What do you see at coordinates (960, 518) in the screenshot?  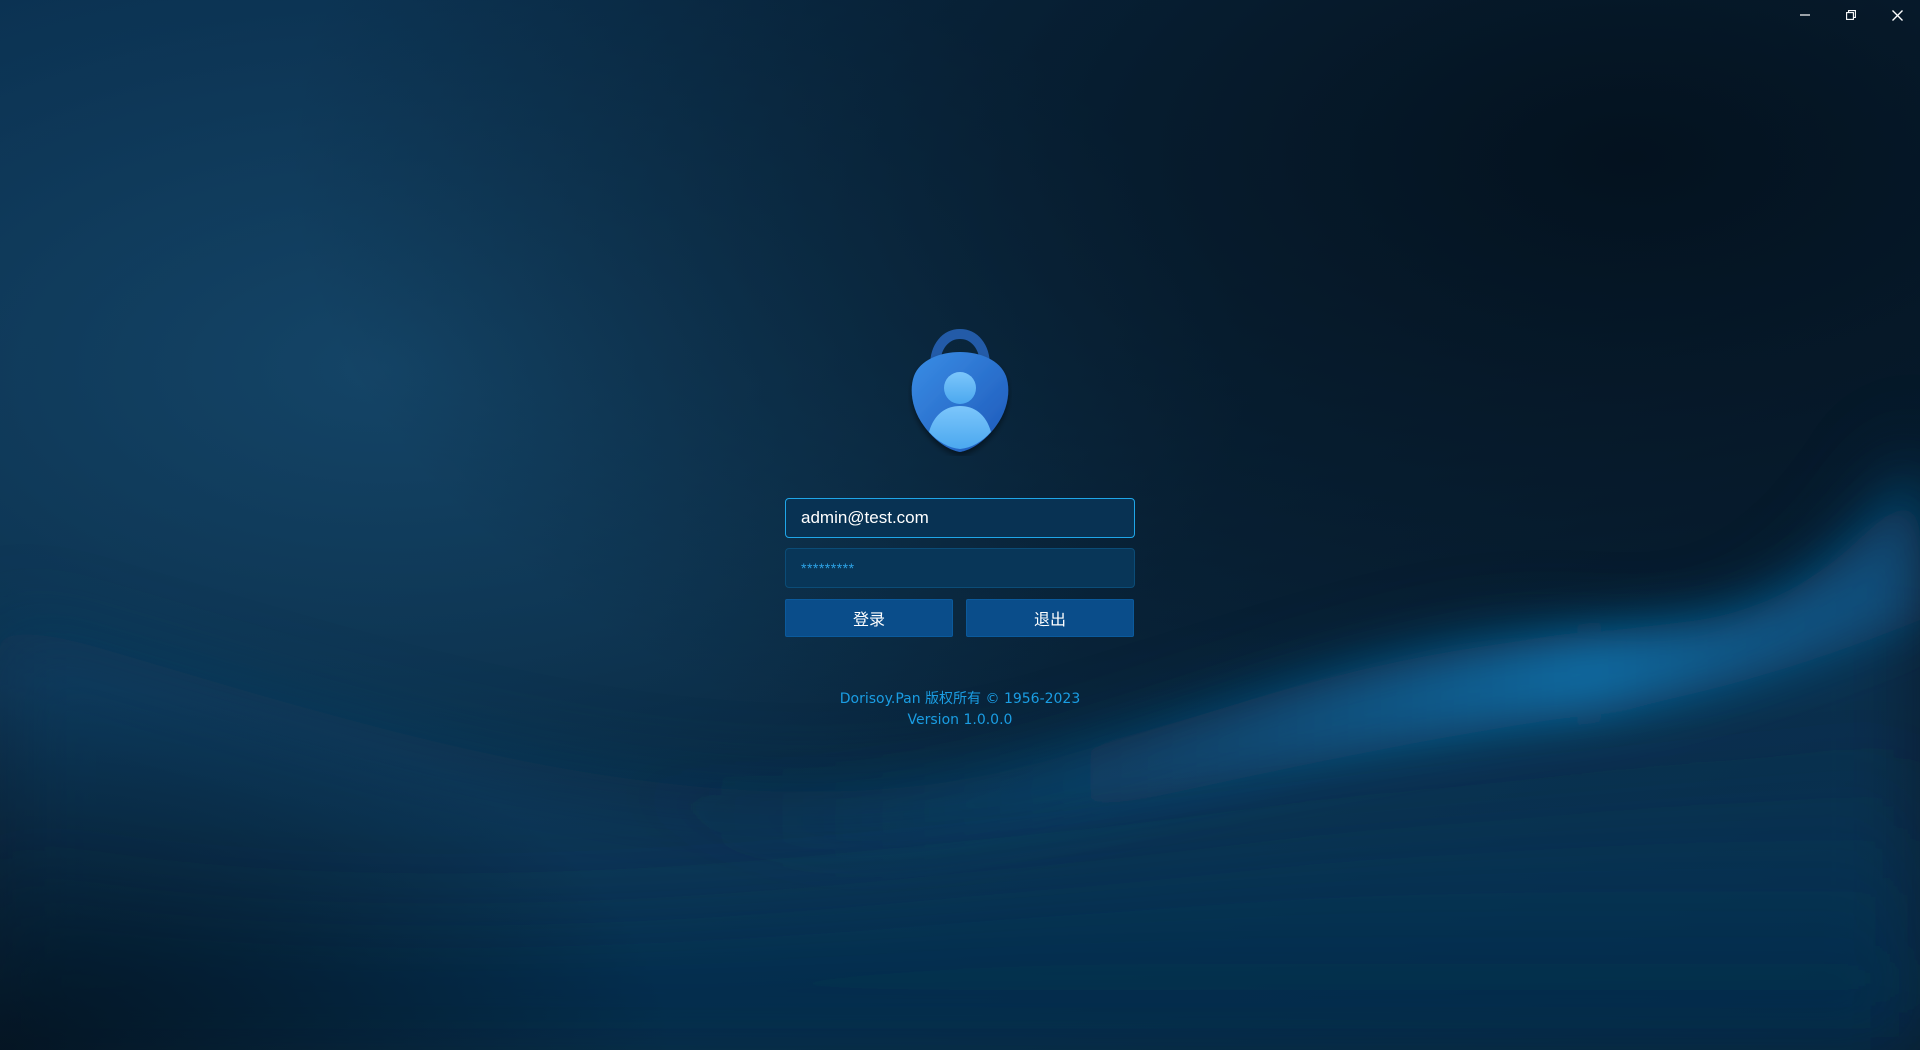 I see `username-field: admin@test.com` at bounding box center [960, 518].